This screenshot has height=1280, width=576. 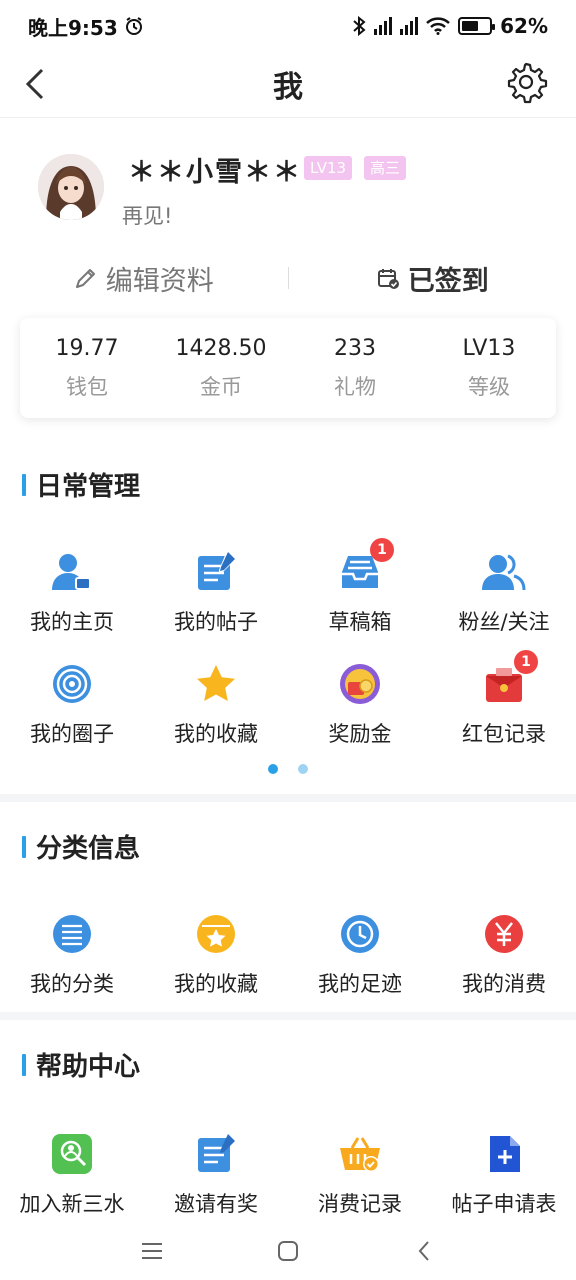 What do you see at coordinates (87, 368) in the screenshot?
I see `stat-wallet: 19.77 钱包` at bounding box center [87, 368].